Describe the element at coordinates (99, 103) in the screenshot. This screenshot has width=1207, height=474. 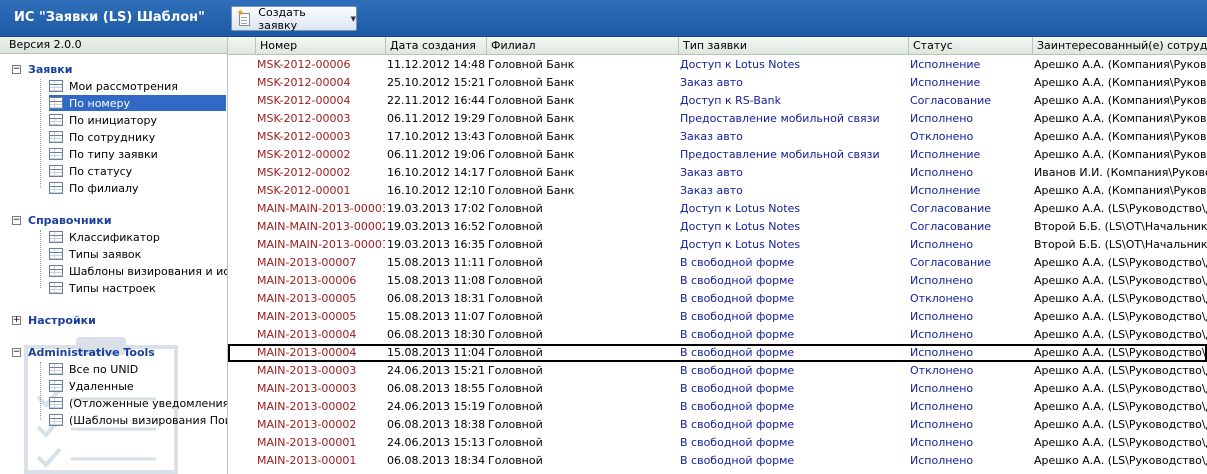
I see `nav-label: По номеру` at that location.